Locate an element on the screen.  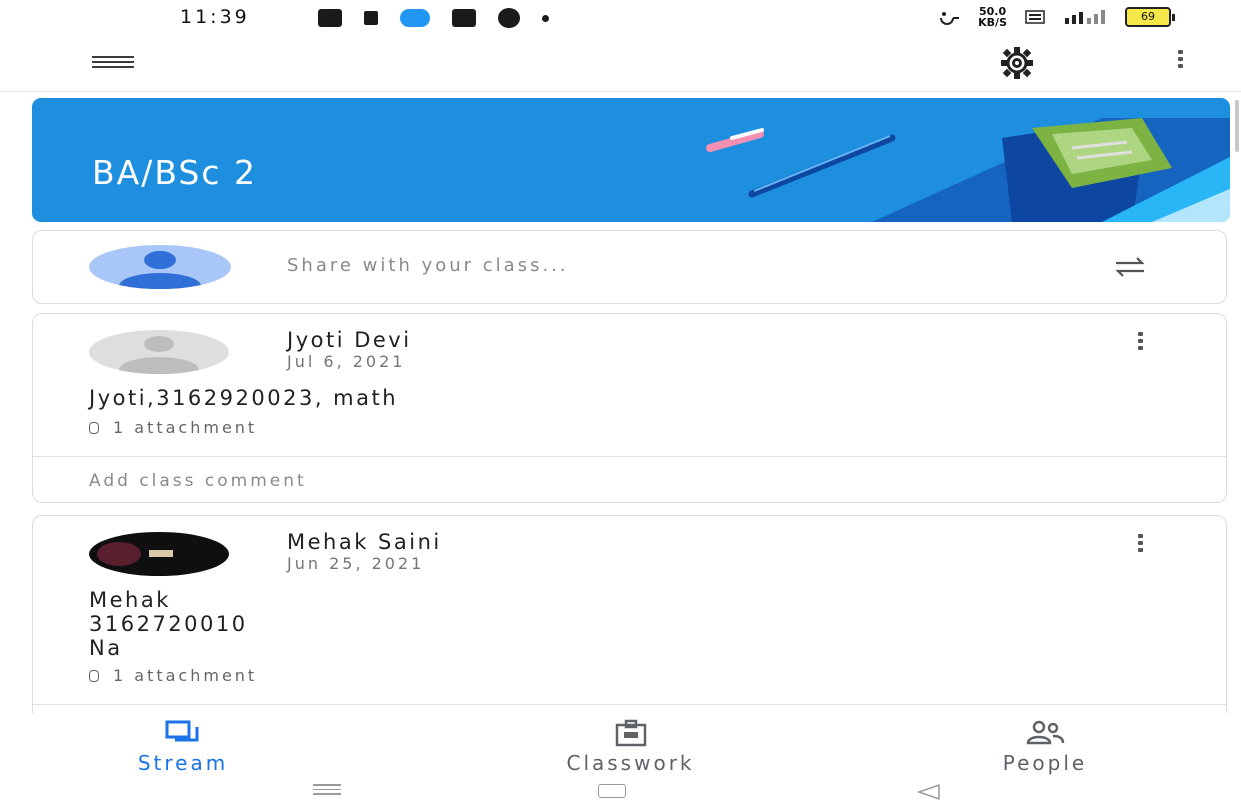
more-vert-icon is located at coordinates (1180, 64).